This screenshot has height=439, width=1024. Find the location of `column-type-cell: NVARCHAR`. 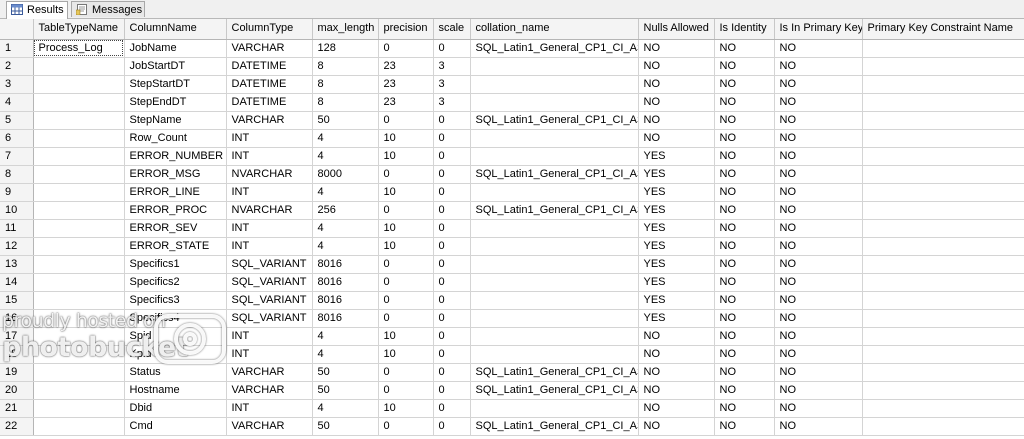

column-type-cell: NVARCHAR is located at coordinates (269, 210).